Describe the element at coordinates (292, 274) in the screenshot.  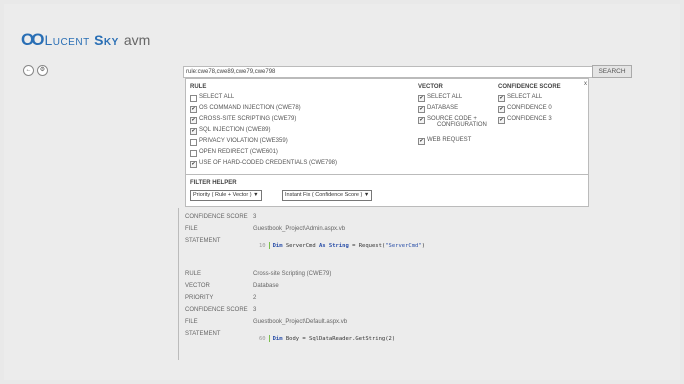
I see `rule-value: Cross-site Scripting (CWE79)` at that location.